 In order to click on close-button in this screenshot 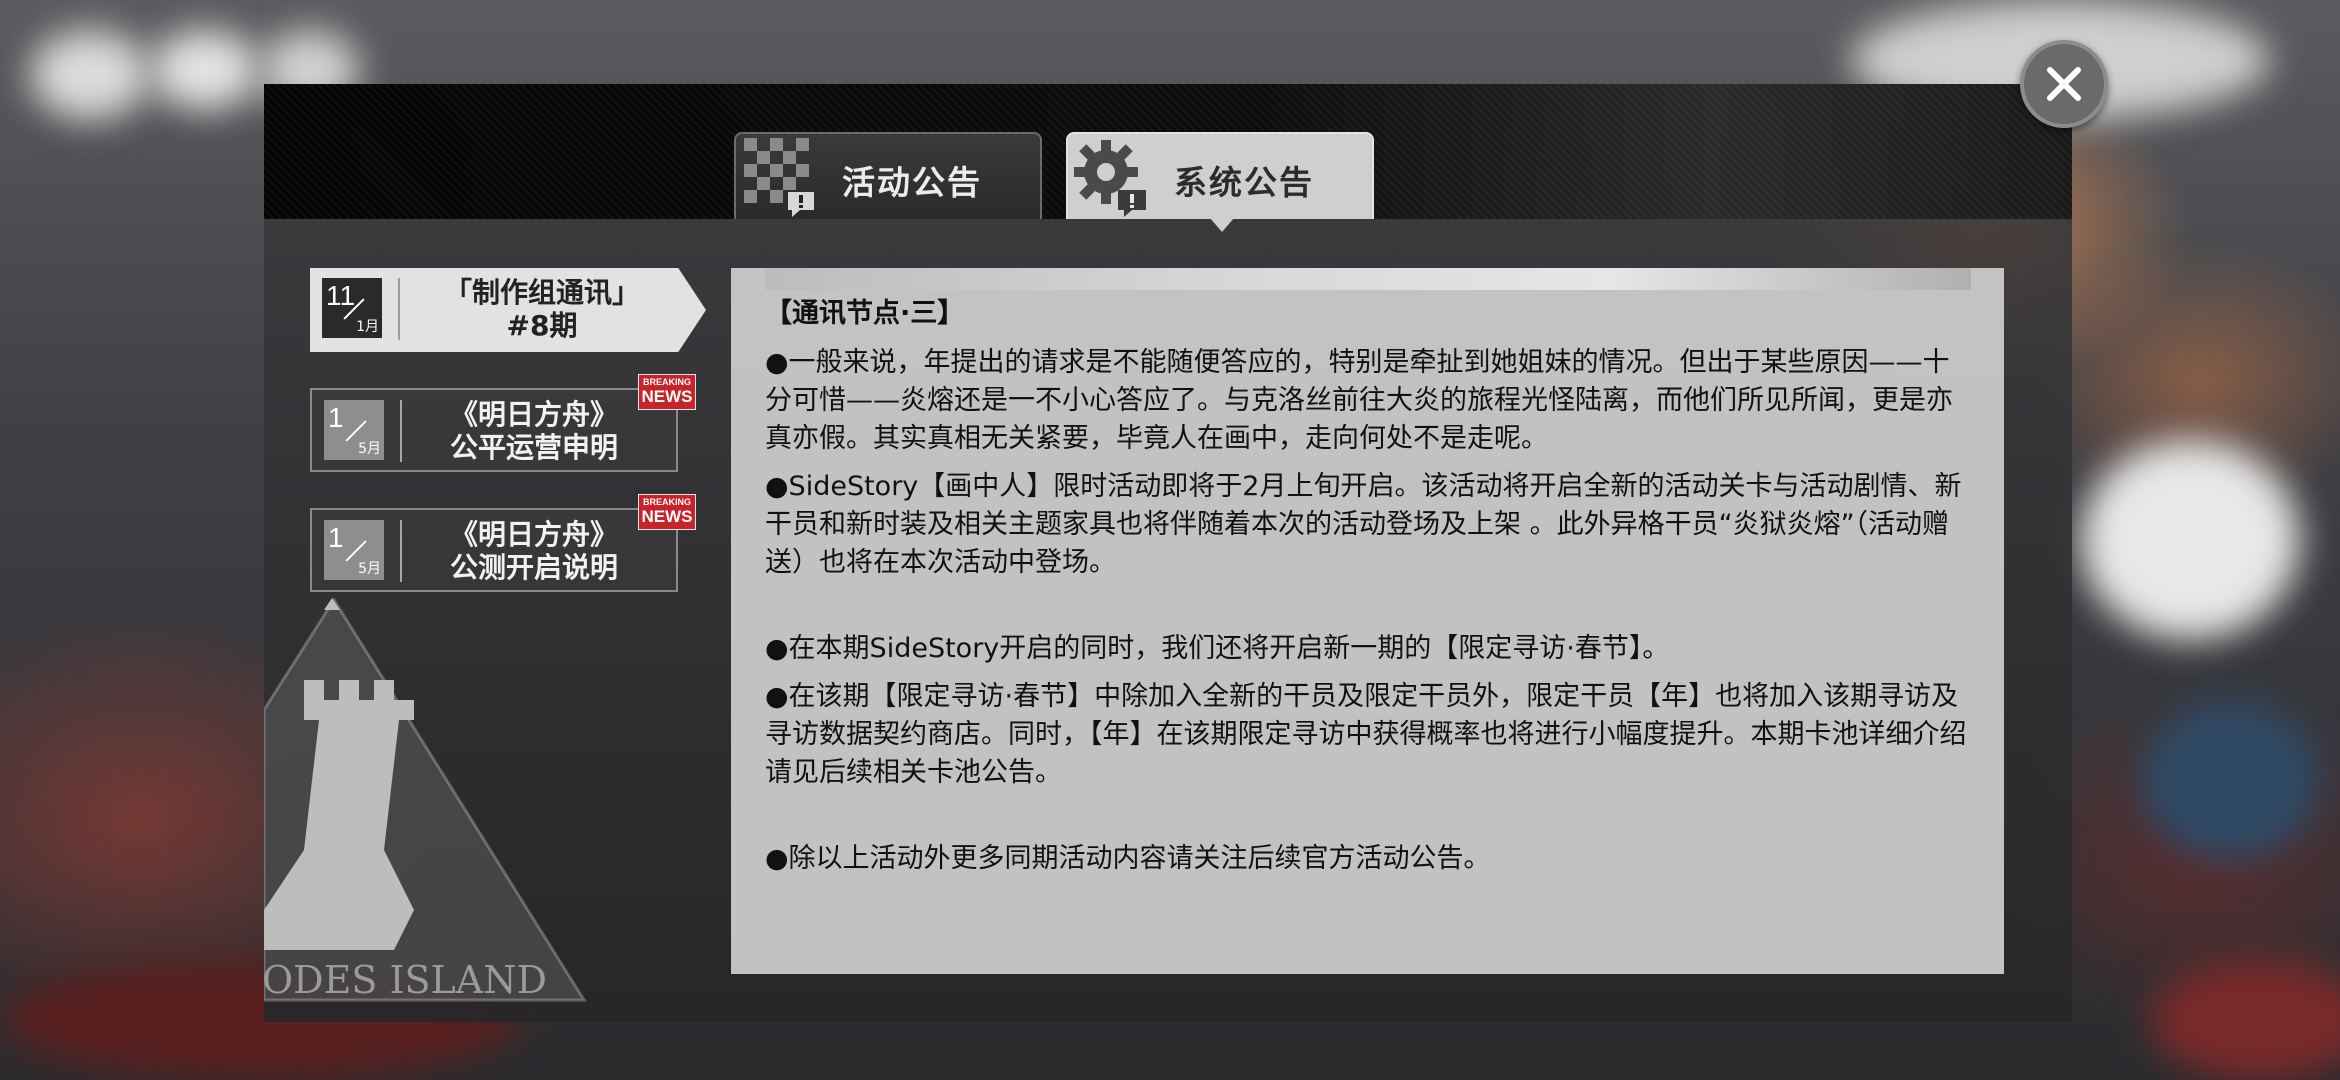, I will do `click(2064, 84)`.